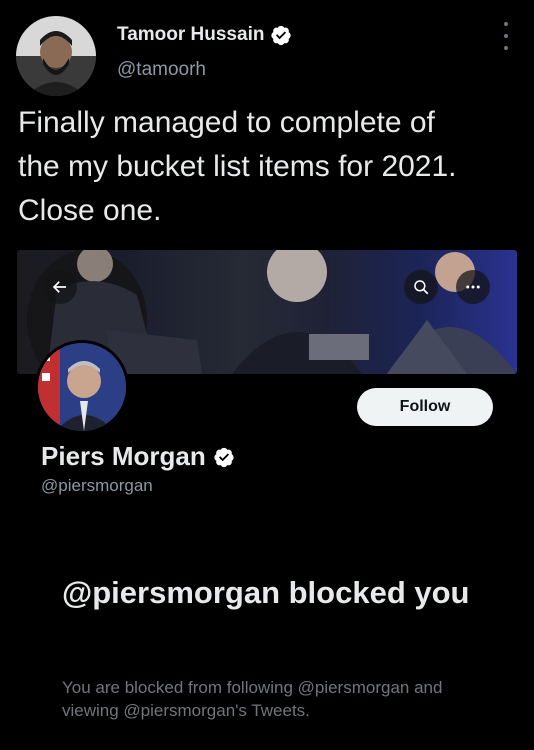  What do you see at coordinates (266, 592) in the screenshot?
I see `blocked-title: @piersmorgan blocked you` at bounding box center [266, 592].